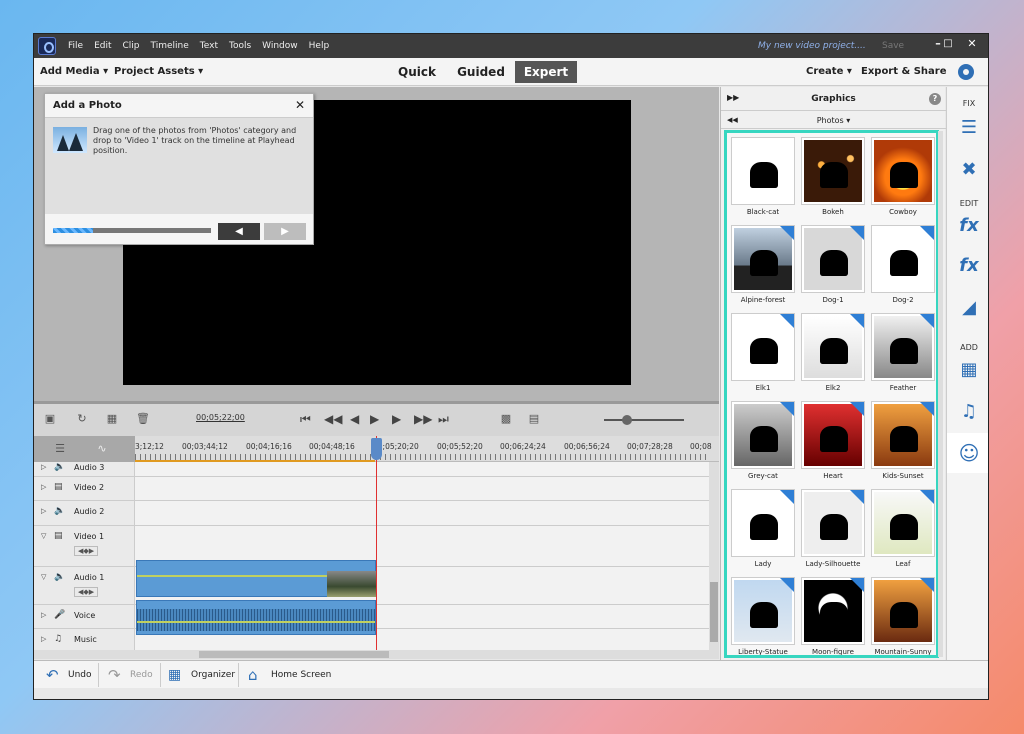  What do you see at coordinates (143, 419) in the screenshot?
I see `trash-icon: 🗑` at bounding box center [143, 419].